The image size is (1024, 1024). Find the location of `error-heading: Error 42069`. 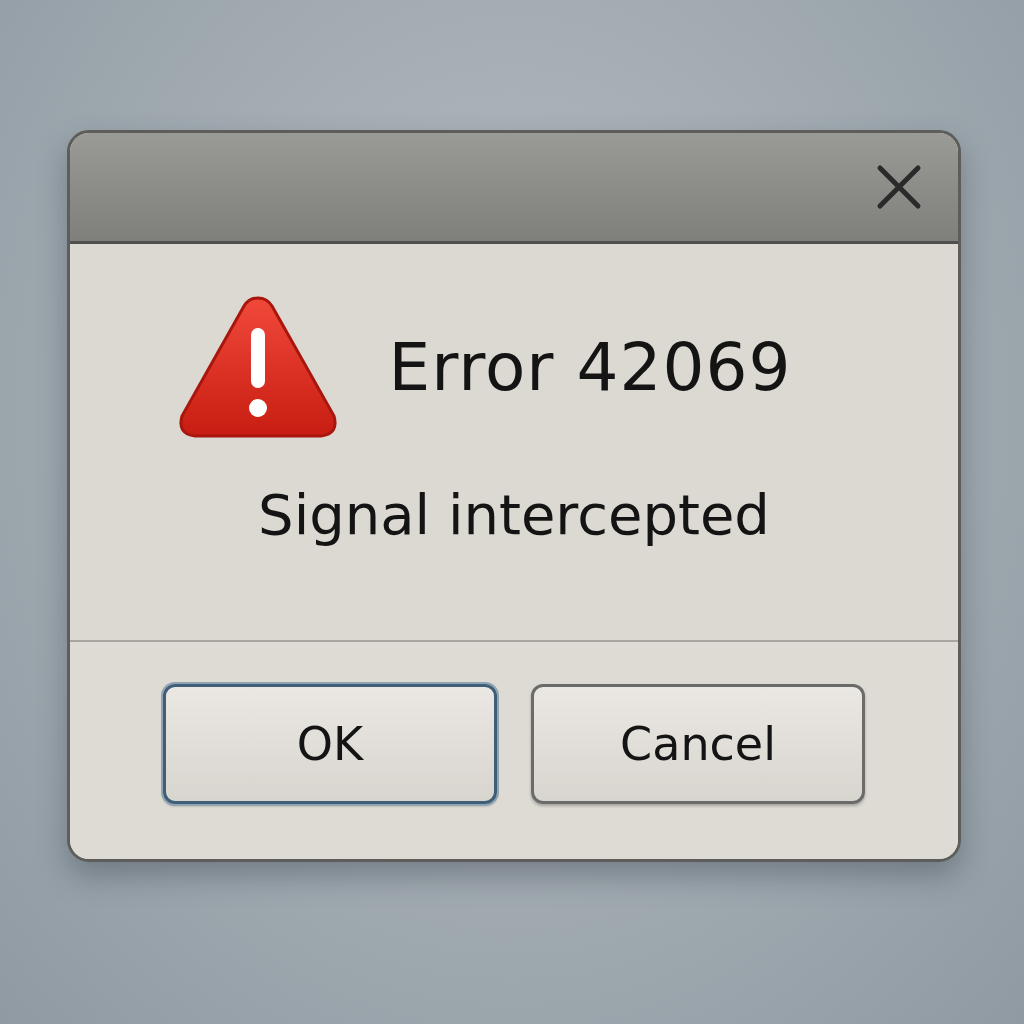

error-heading: Error 42069 is located at coordinates (590, 367).